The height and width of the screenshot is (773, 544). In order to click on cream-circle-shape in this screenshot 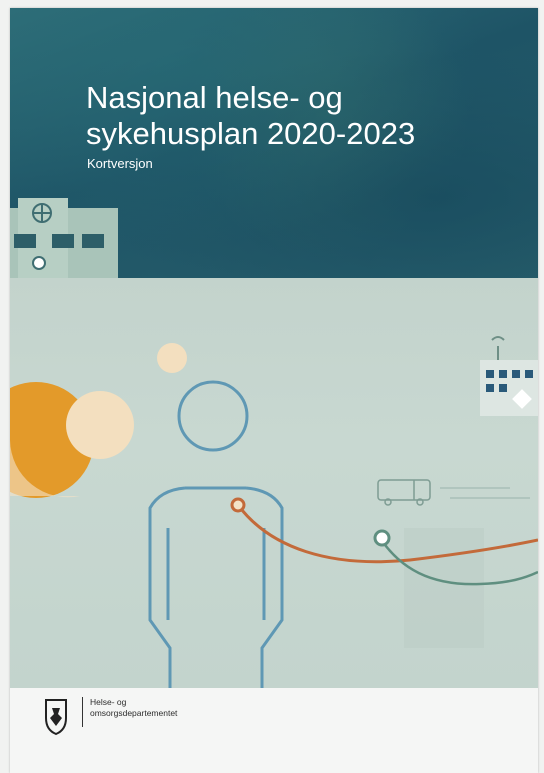, I will do `click(100, 425)`.